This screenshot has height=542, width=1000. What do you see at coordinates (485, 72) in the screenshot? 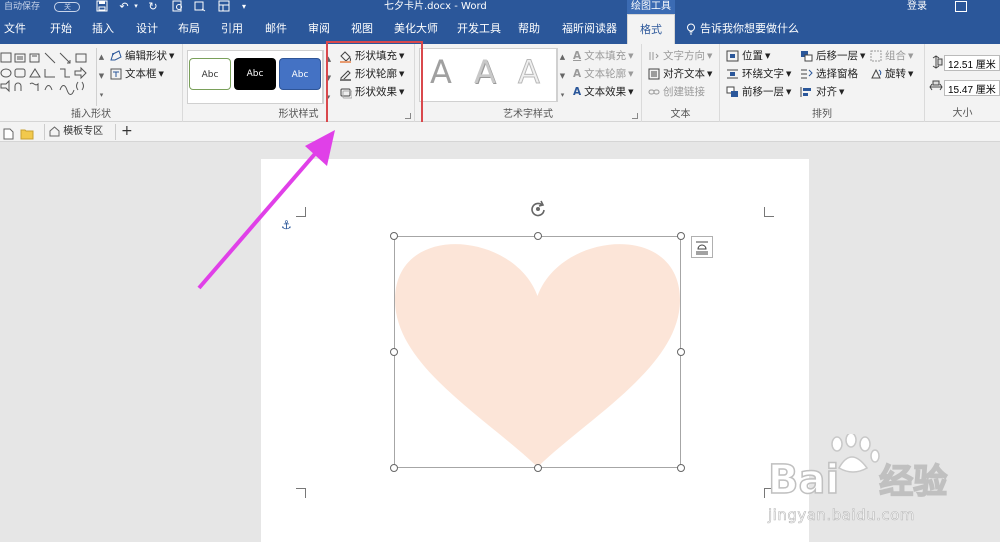
I see `wordart-style-2: A` at bounding box center [485, 72].